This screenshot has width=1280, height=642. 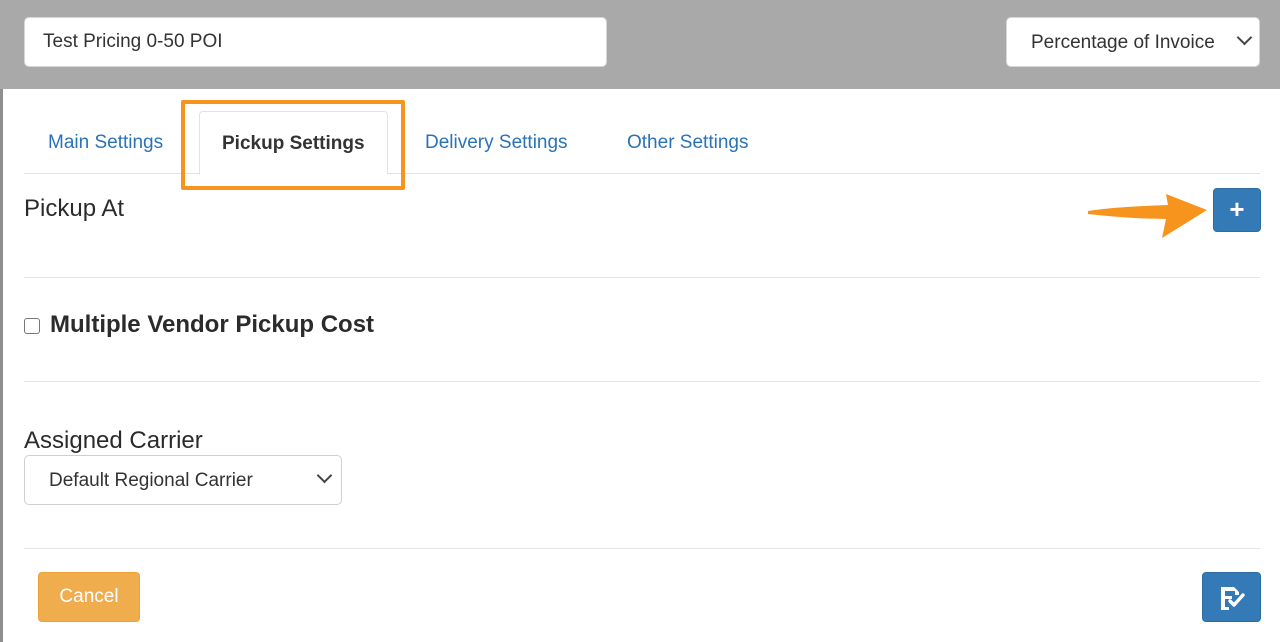 I want to click on save-button, so click(x=1231, y=597).